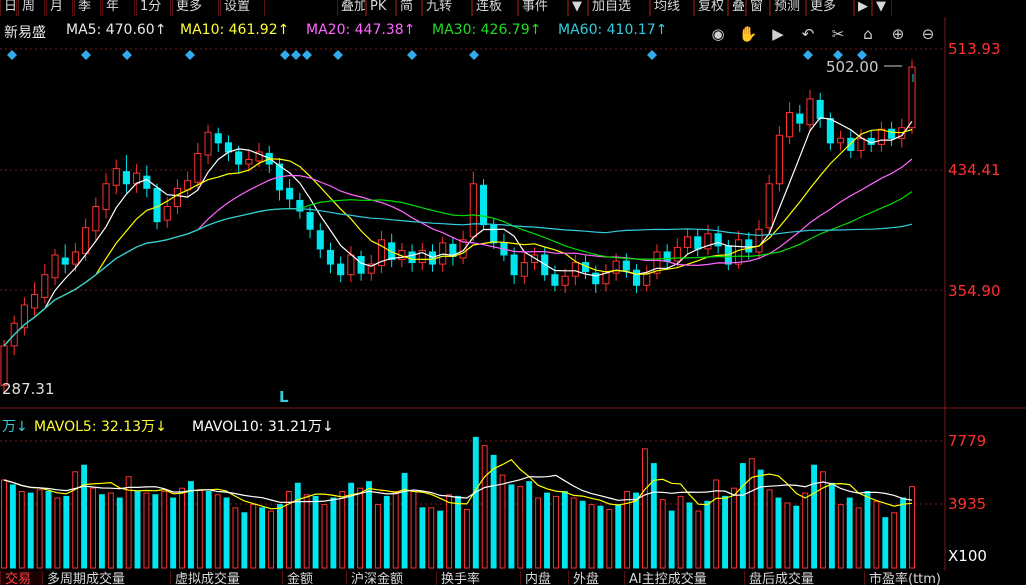 This screenshot has height=585, width=1026. I want to click on indicator-tab-10: 市盈率(ttm), so click(914, 578).